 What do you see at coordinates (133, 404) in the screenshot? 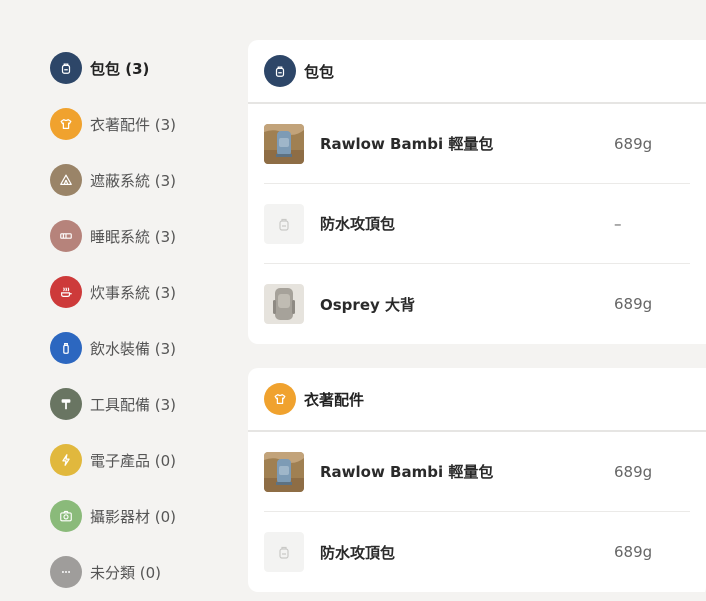
I see `sidebar-item-label: 工具配備 (3)` at bounding box center [133, 404].